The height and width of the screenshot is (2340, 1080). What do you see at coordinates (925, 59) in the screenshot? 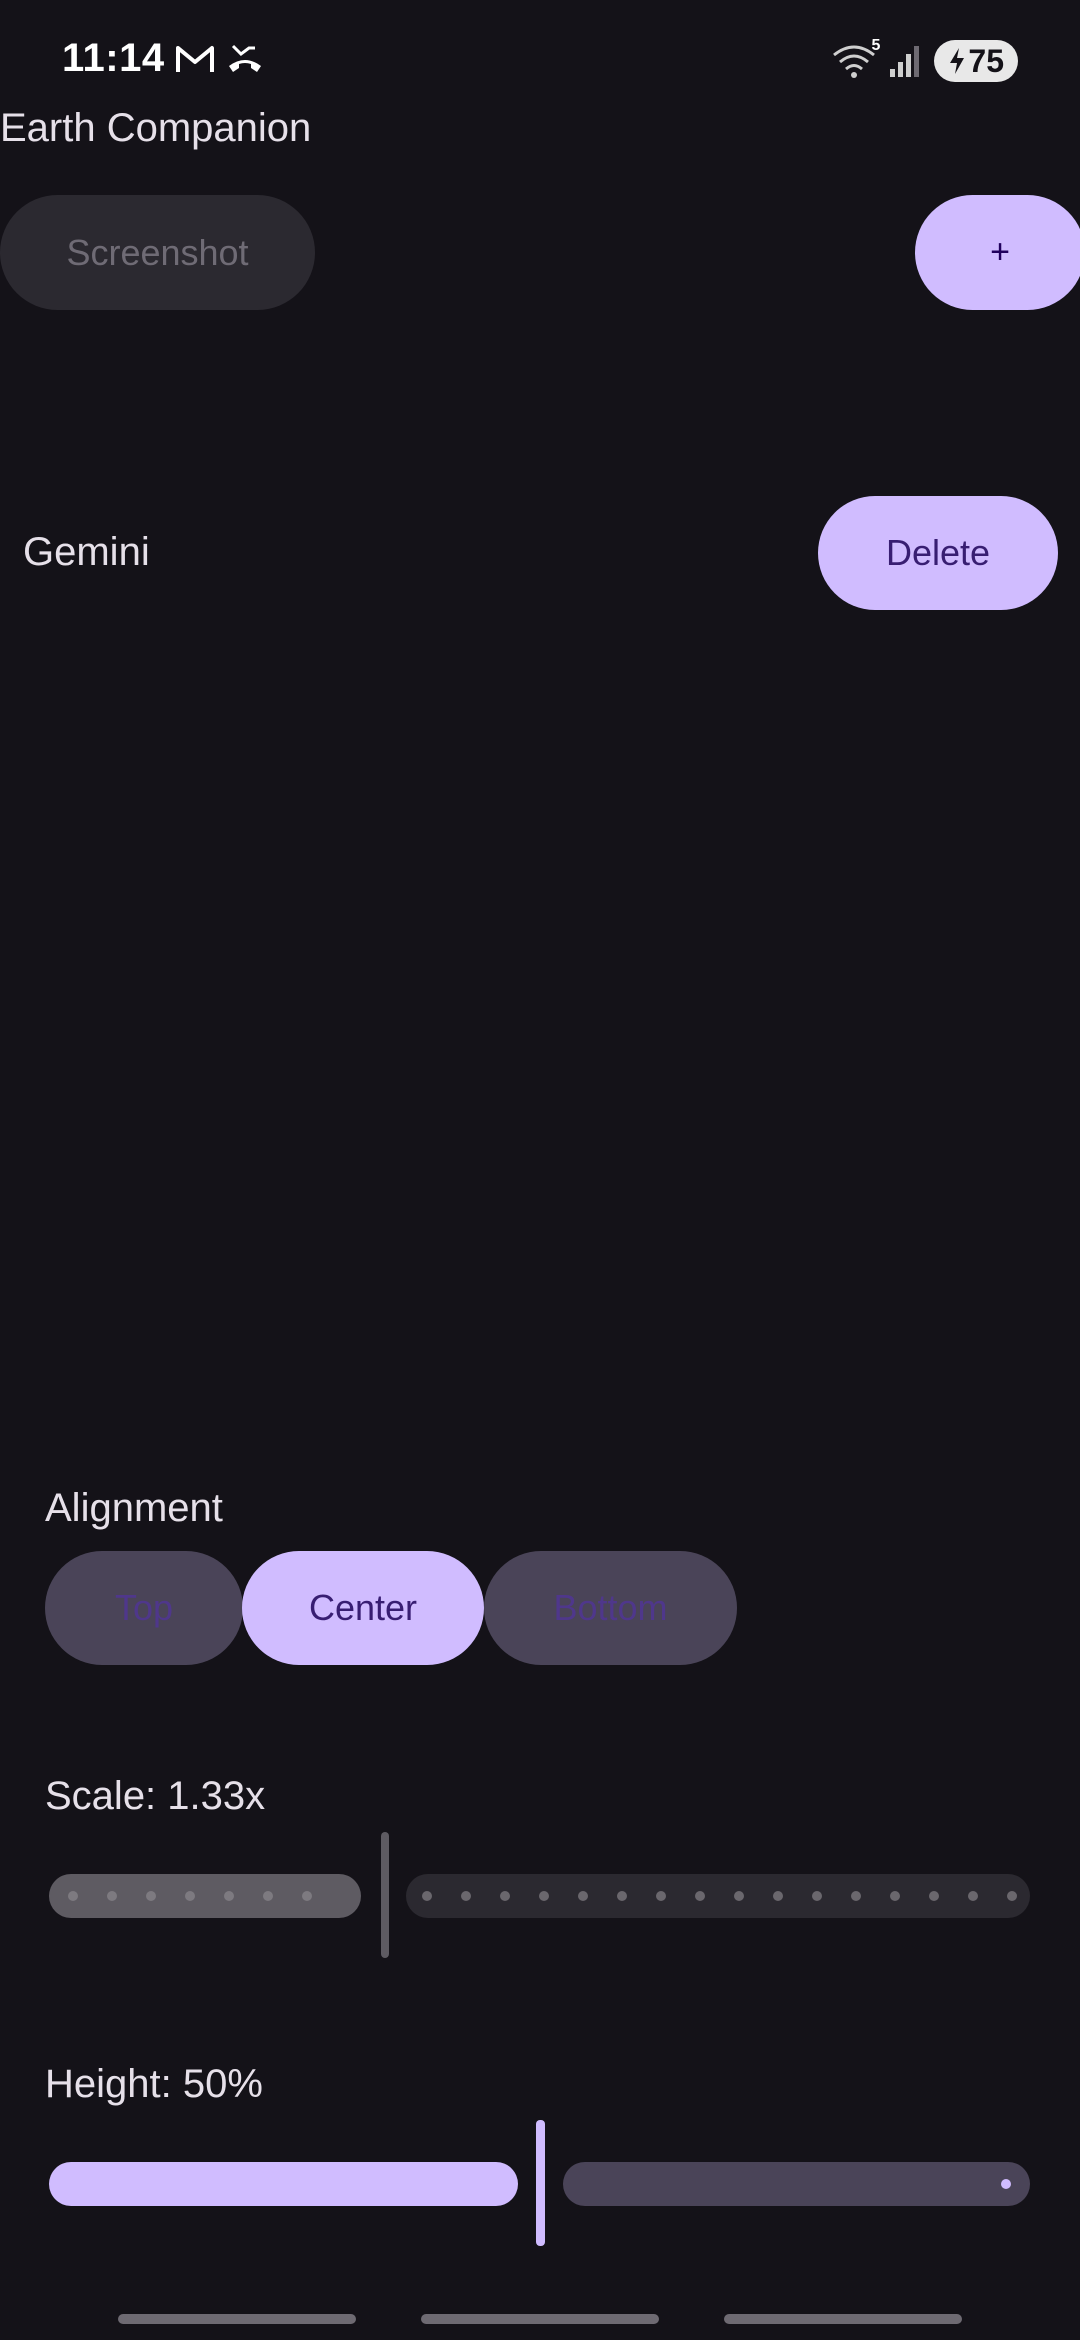
I see `status-system-icons: 5 75` at bounding box center [925, 59].